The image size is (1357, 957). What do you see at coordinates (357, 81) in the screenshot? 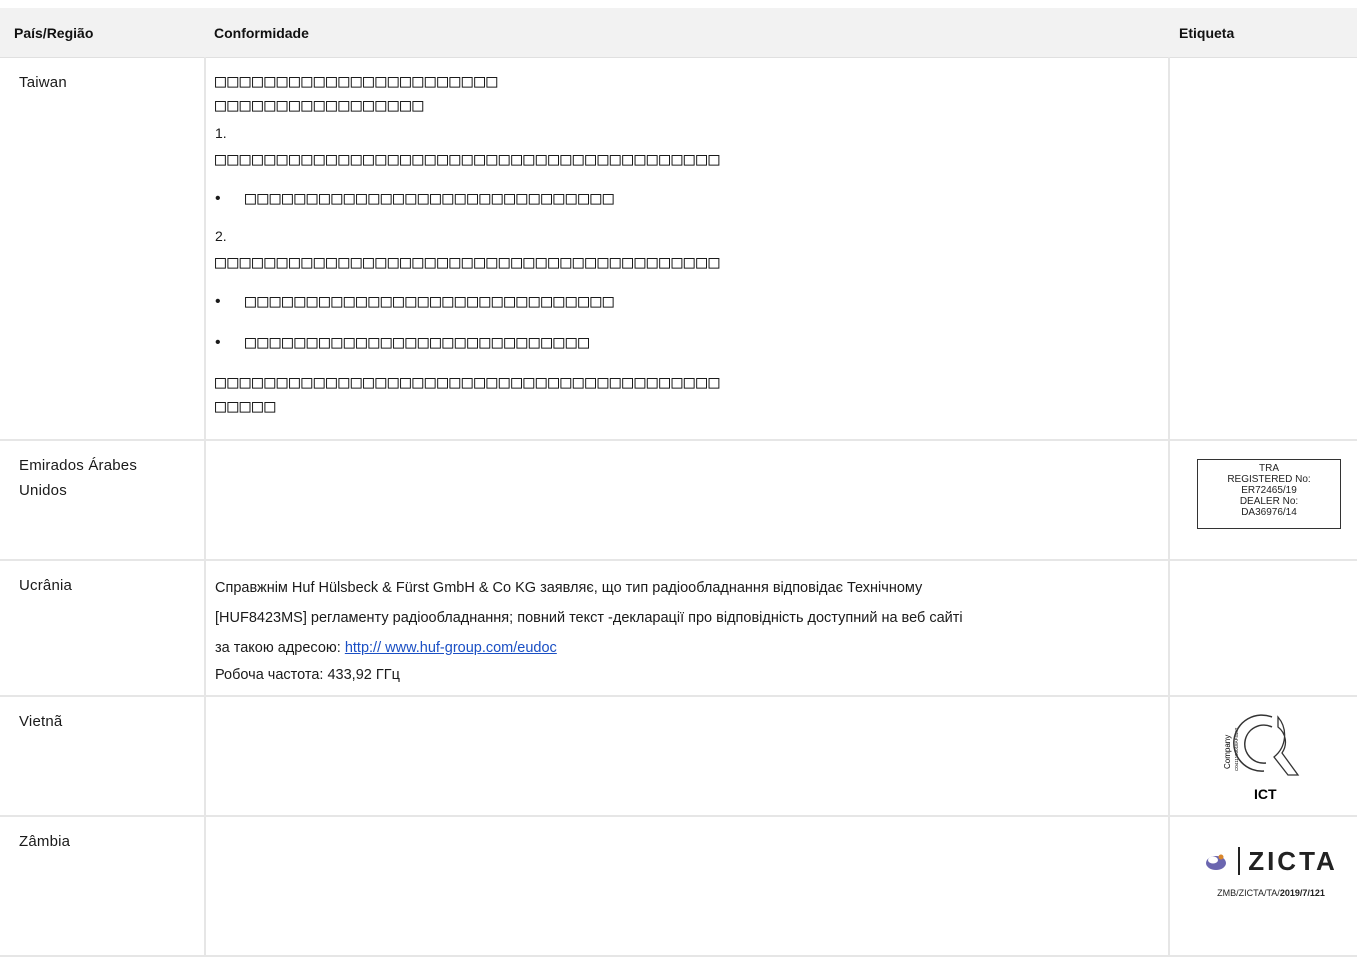
I see `tw-line: □□□□□□□□□□□□□□□□□□□□□□□` at bounding box center [357, 81].